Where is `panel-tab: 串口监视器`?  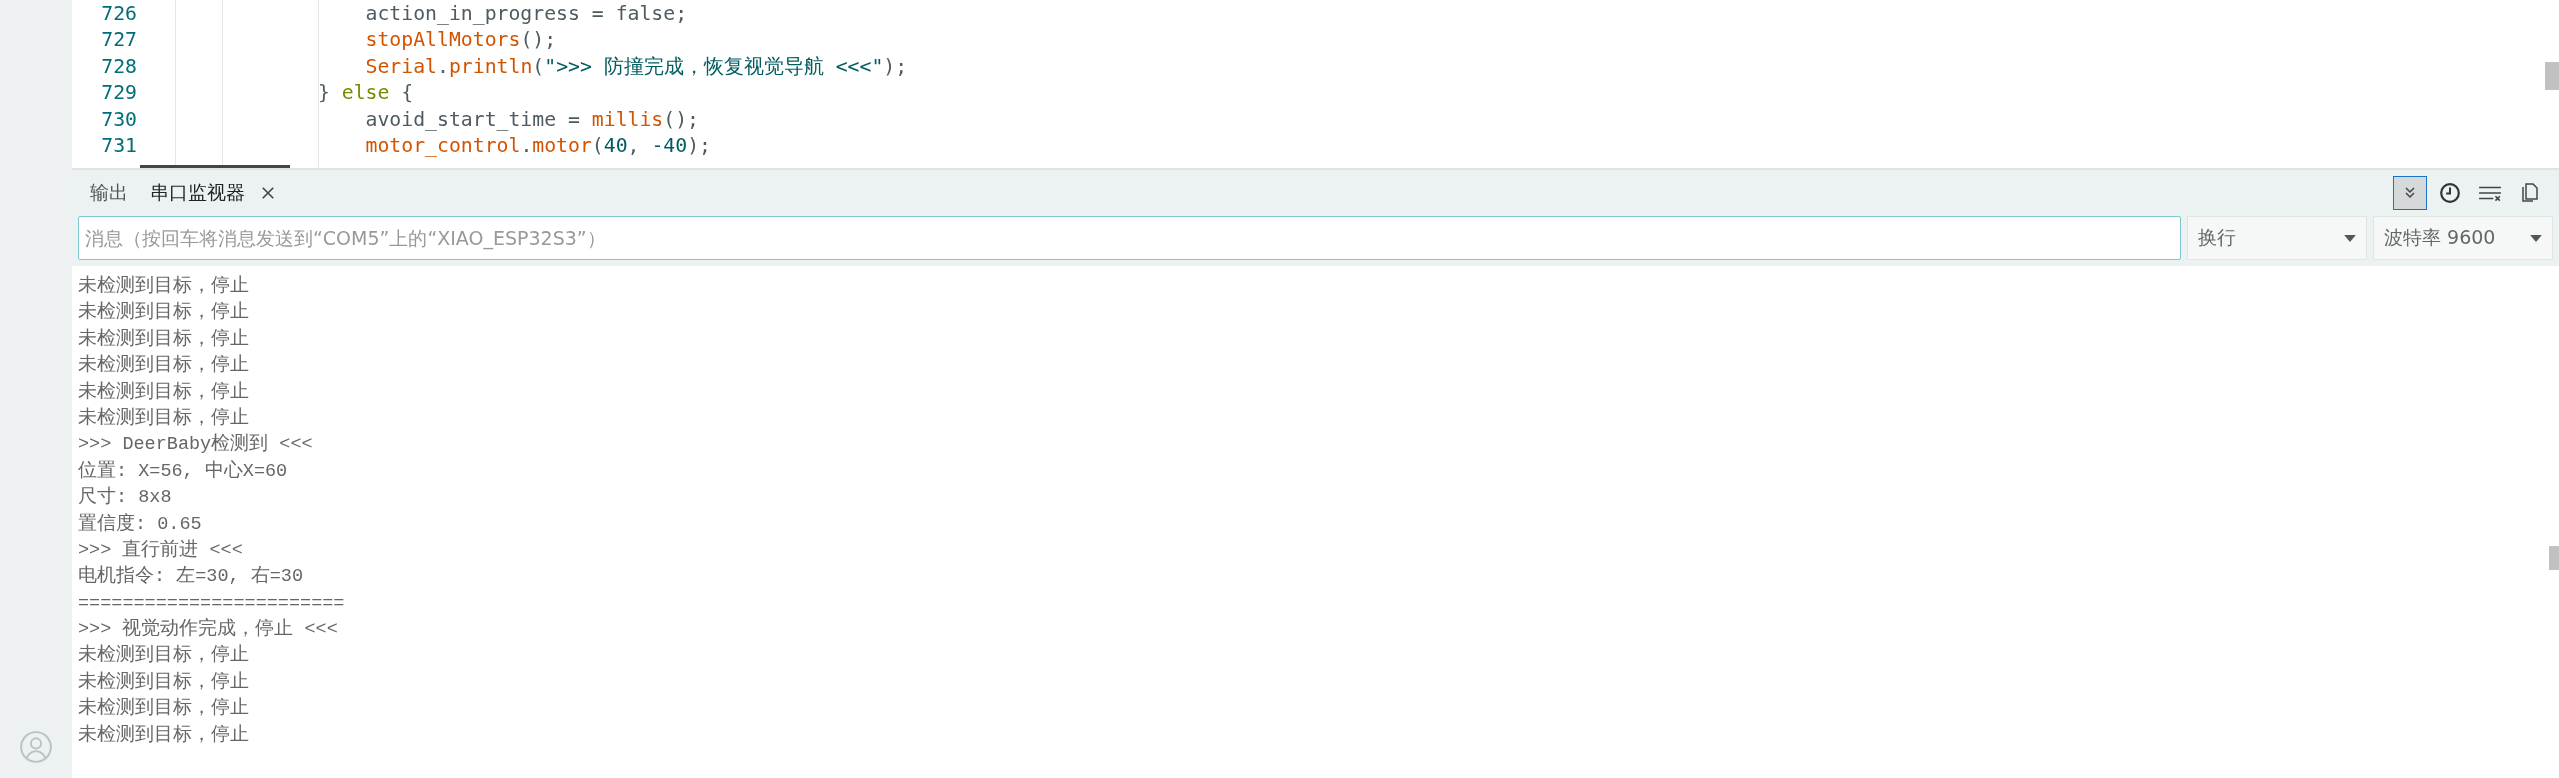
panel-tab: 串口监视器 is located at coordinates (197, 193).